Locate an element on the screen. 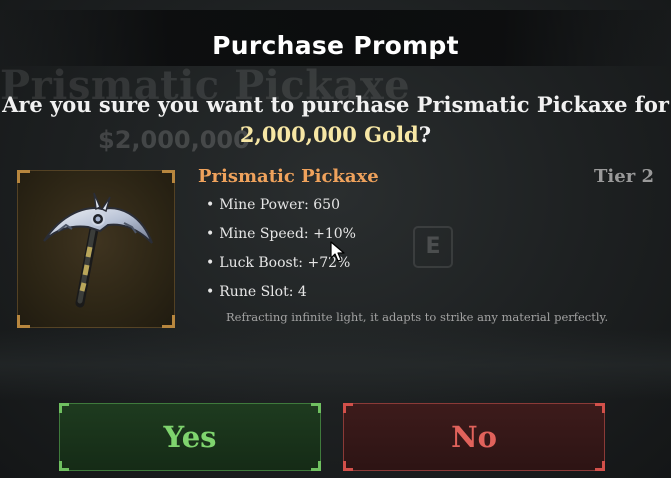 The height and width of the screenshot is (478, 671). stat-value: 650 is located at coordinates (326, 205).